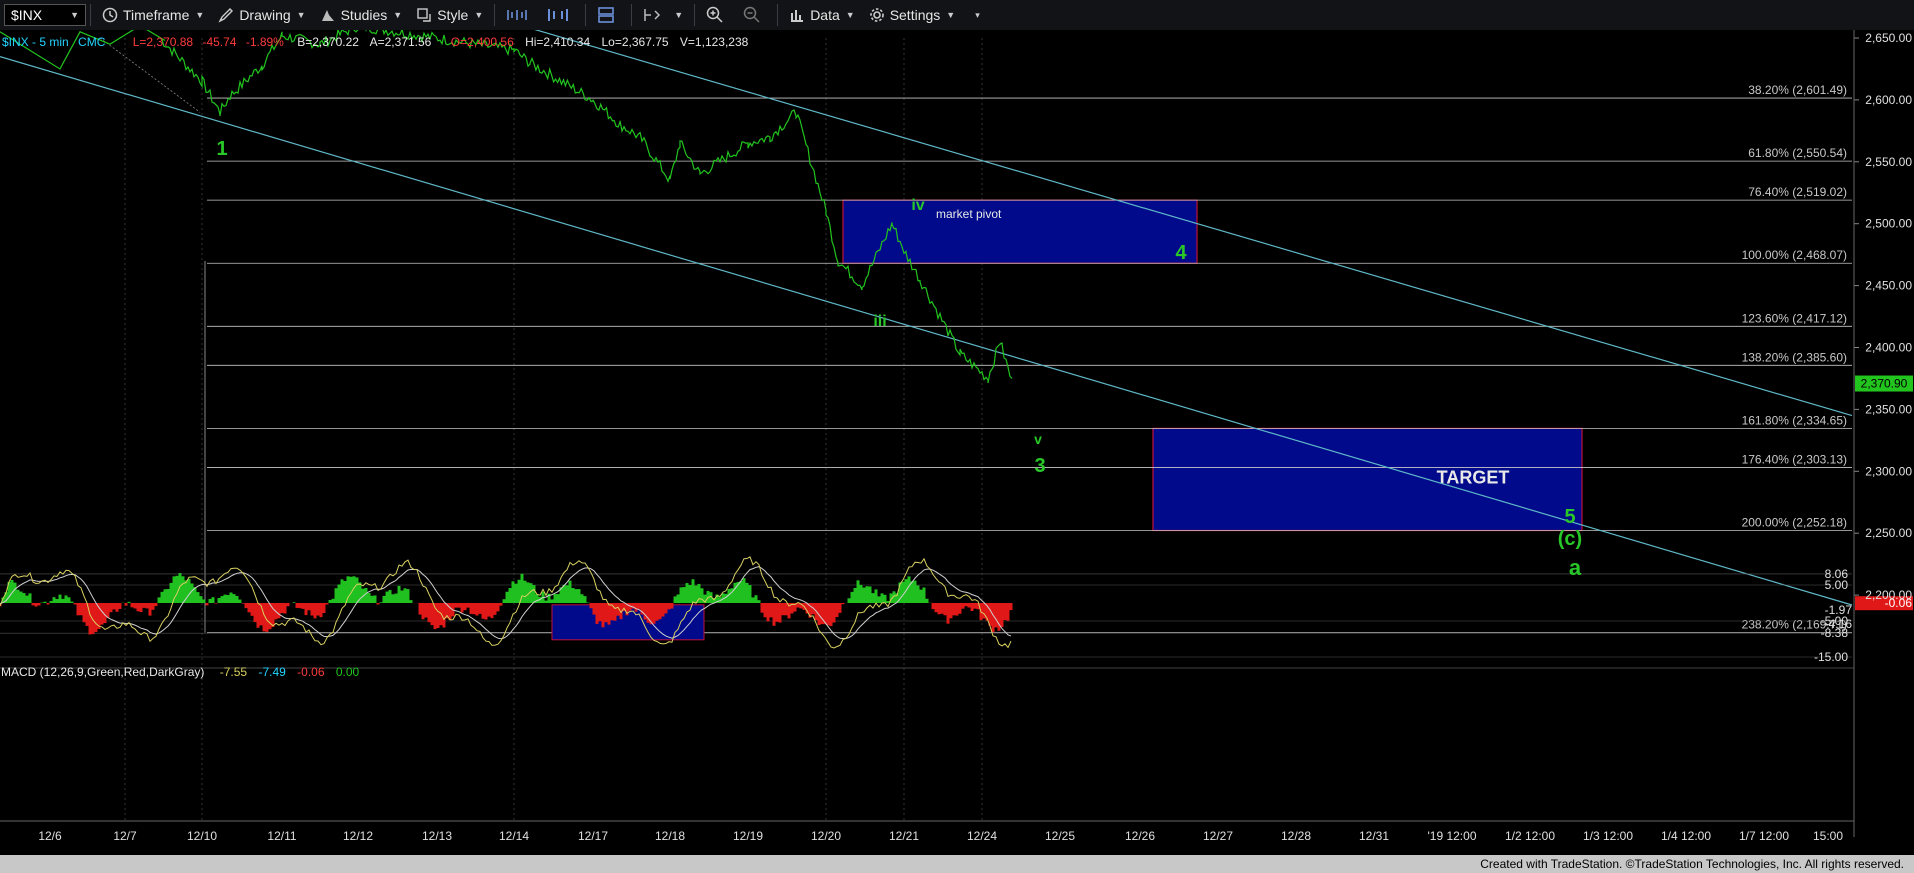 This screenshot has width=1914, height=873. Describe the element at coordinates (974, 15) in the screenshot. I see `more-options-button: ▾` at that location.